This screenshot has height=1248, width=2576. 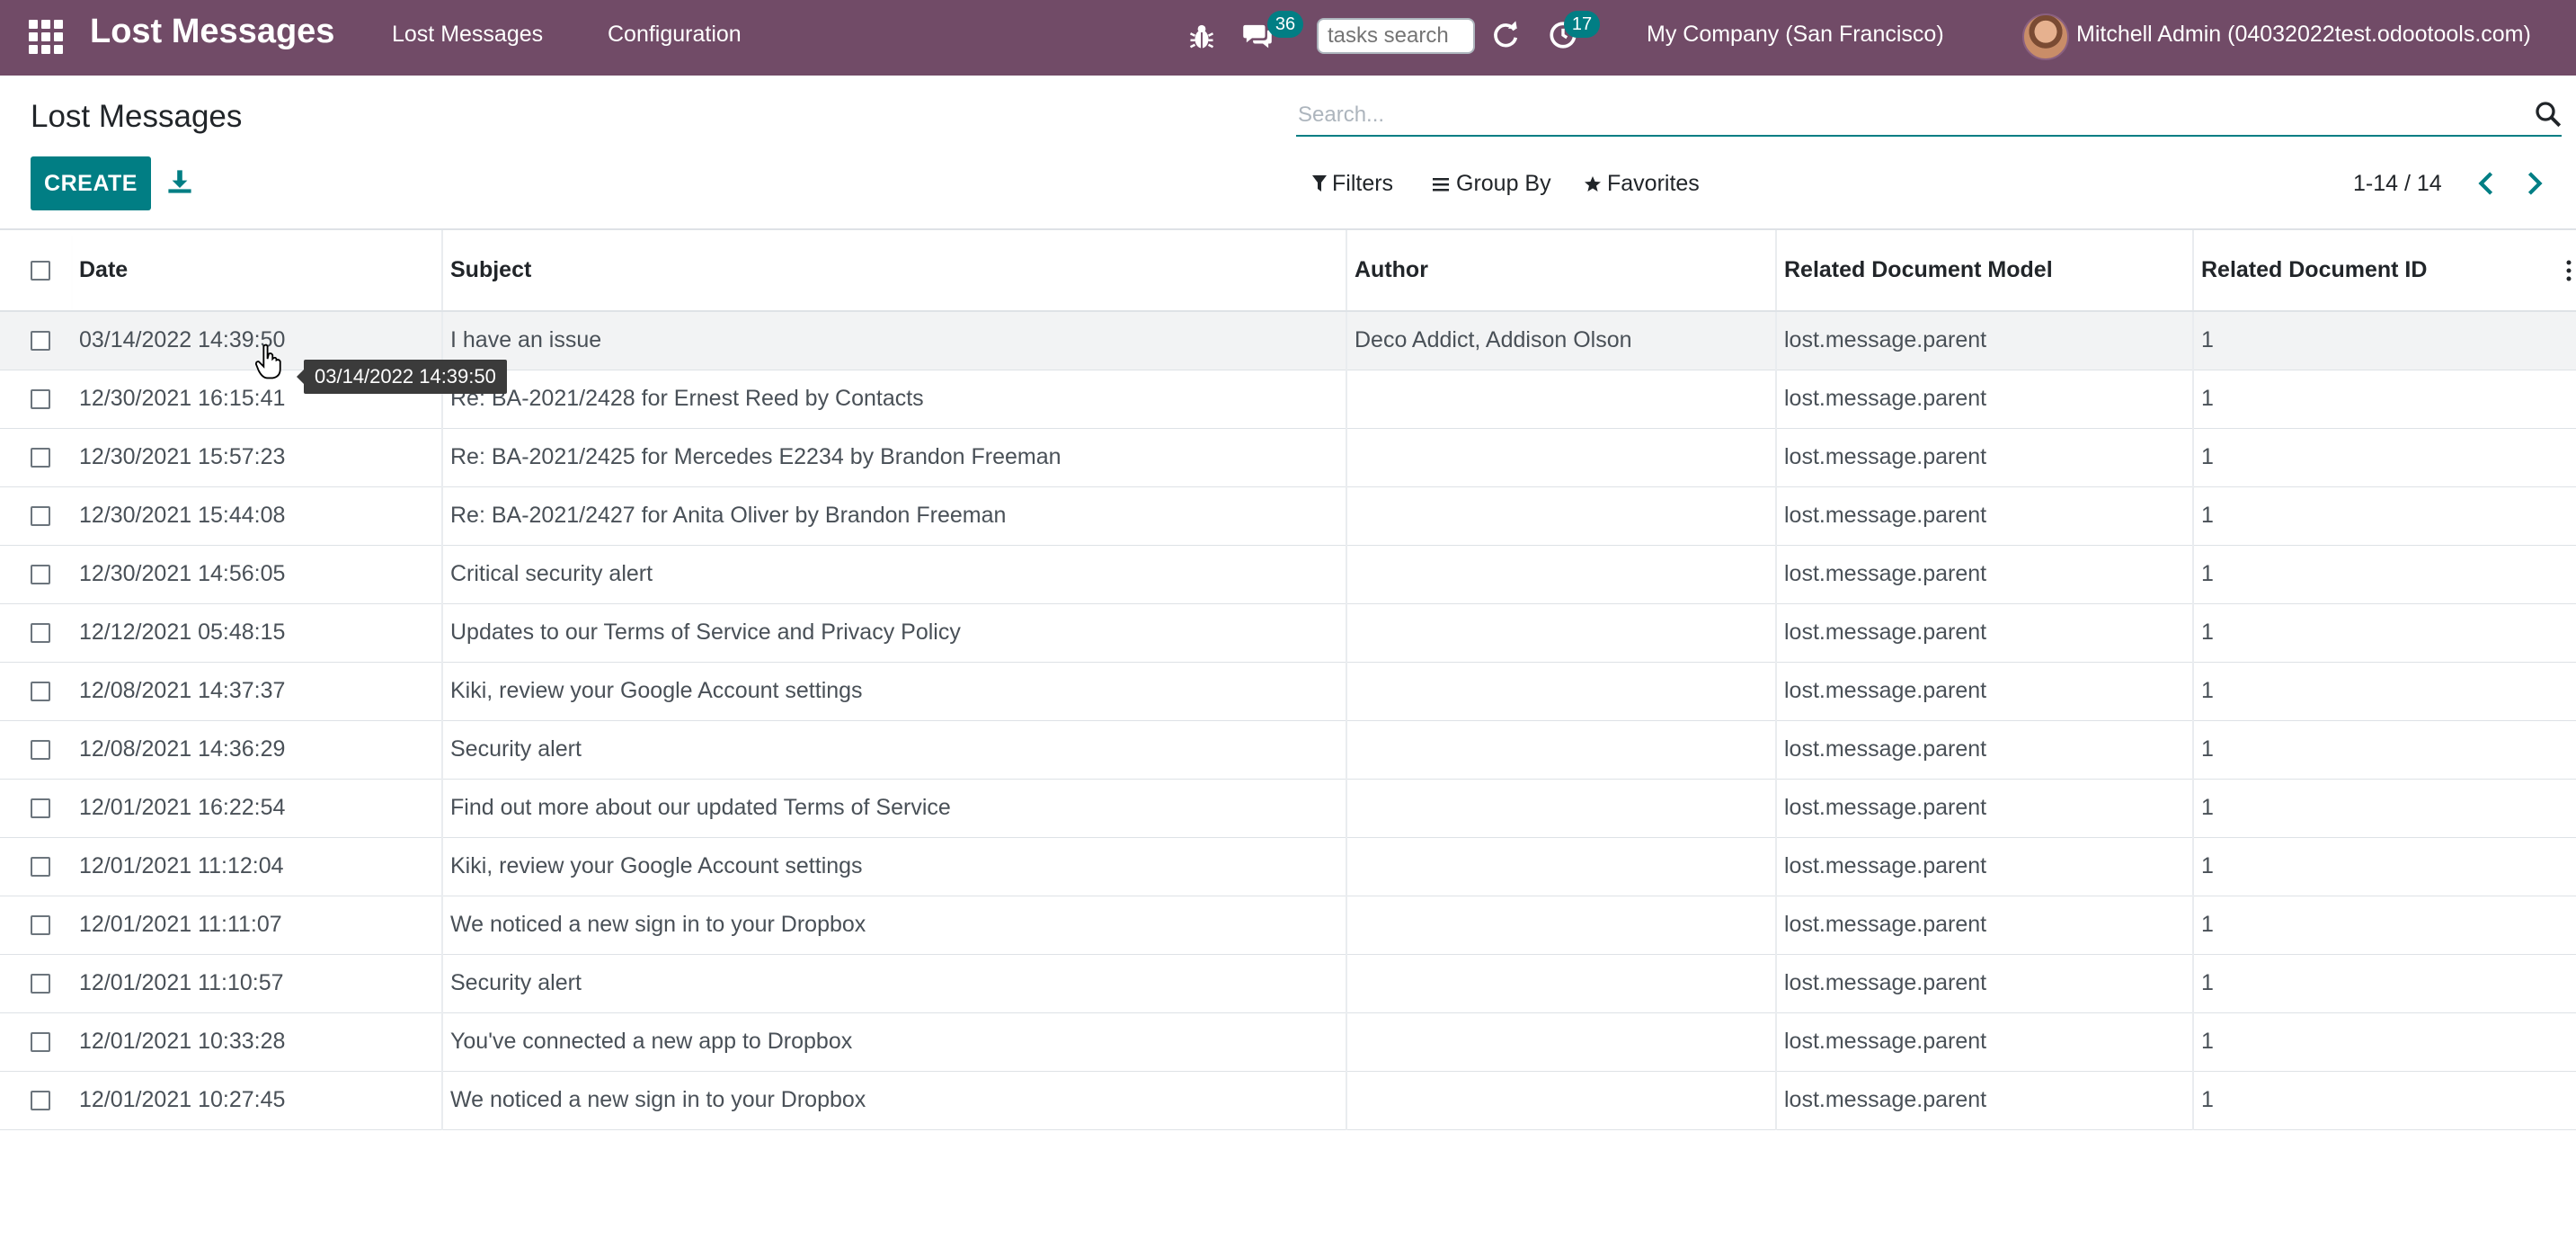 What do you see at coordinates (257, 271) in the screenshot?
I see `column-header-date: Date` at bounding box center [257, 271].